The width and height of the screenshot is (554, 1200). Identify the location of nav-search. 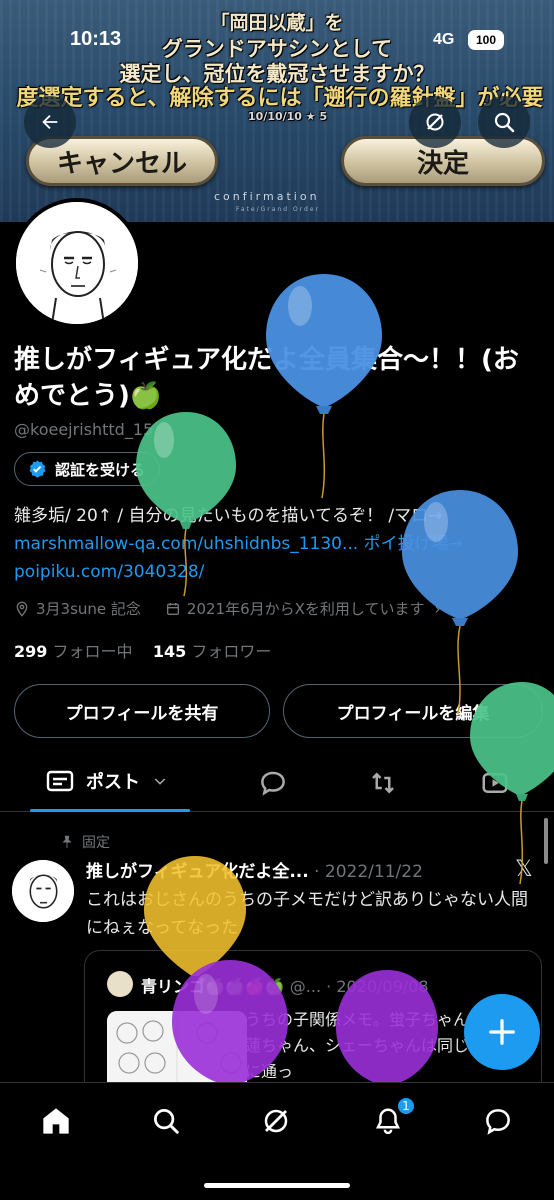
(166, 1121).